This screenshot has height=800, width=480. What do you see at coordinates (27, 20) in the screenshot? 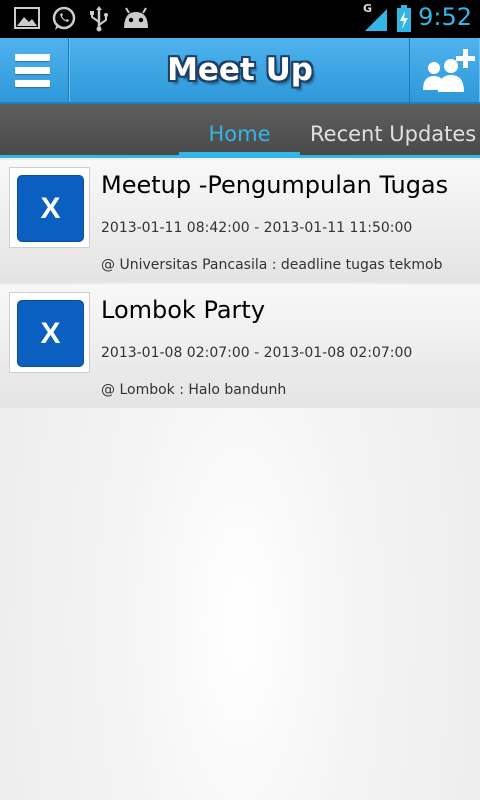
I see `gallery-icon` at bounding box center [27, 20].